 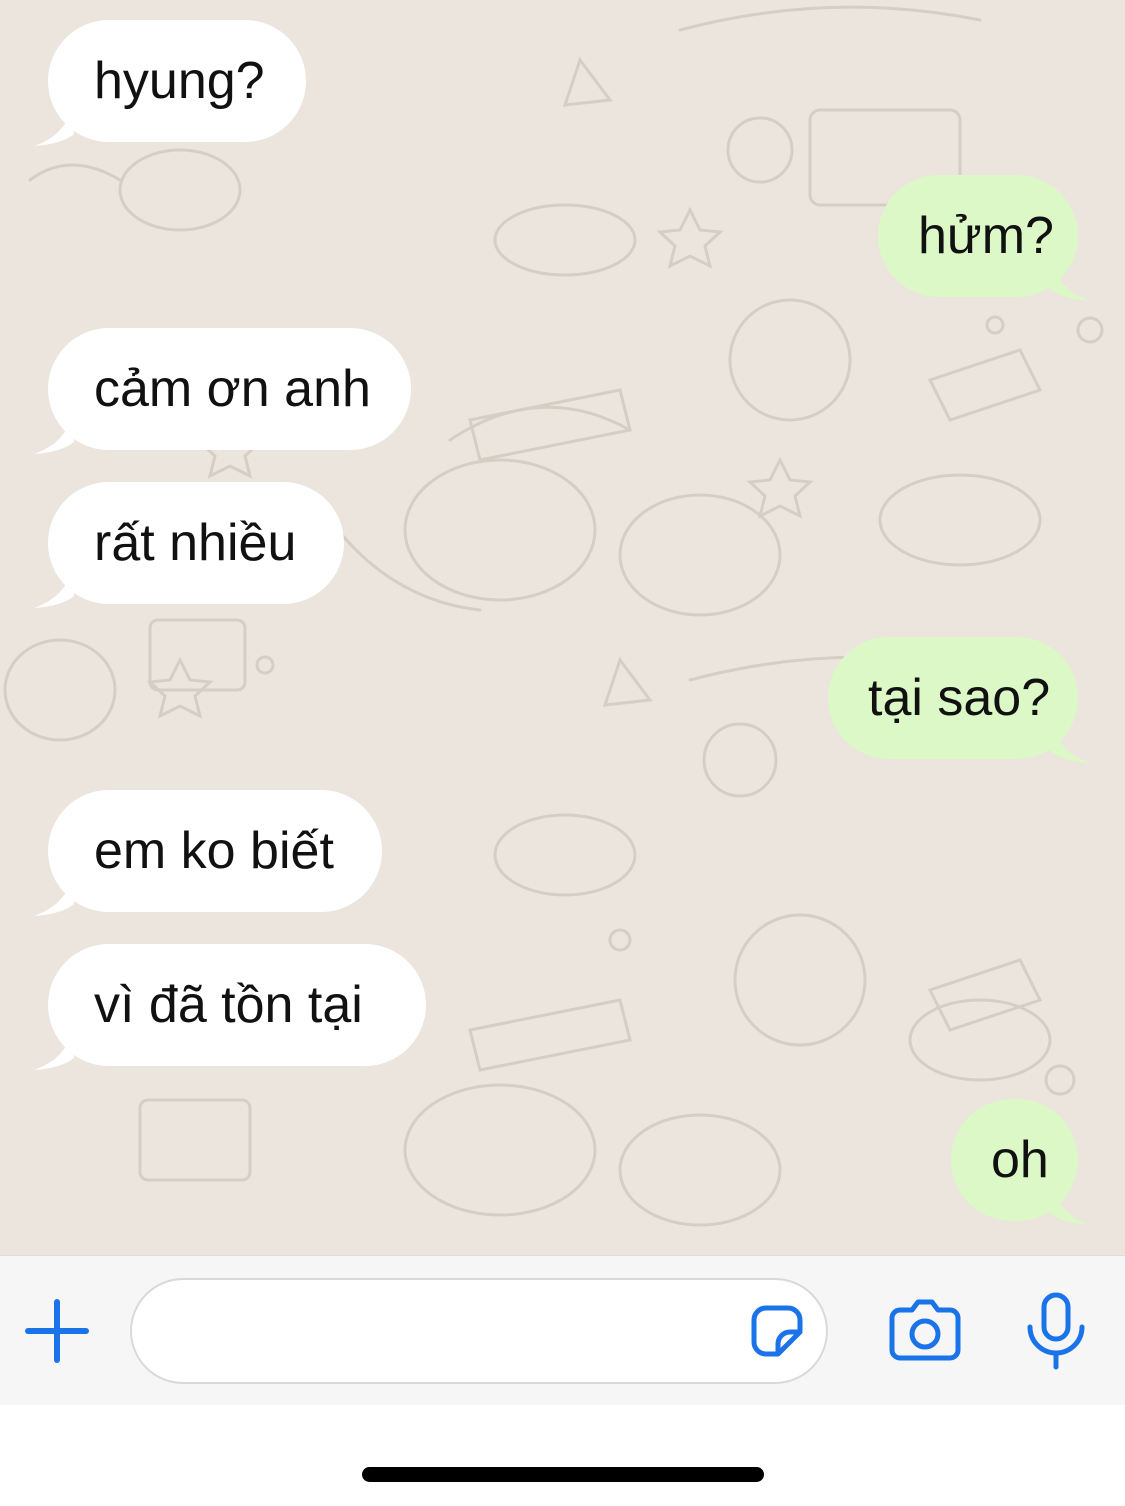 What do you see at coordinates (232, 389) in the screenshot?
I see `message-text: cảm ơn anh` at bounding box center [232, 389].